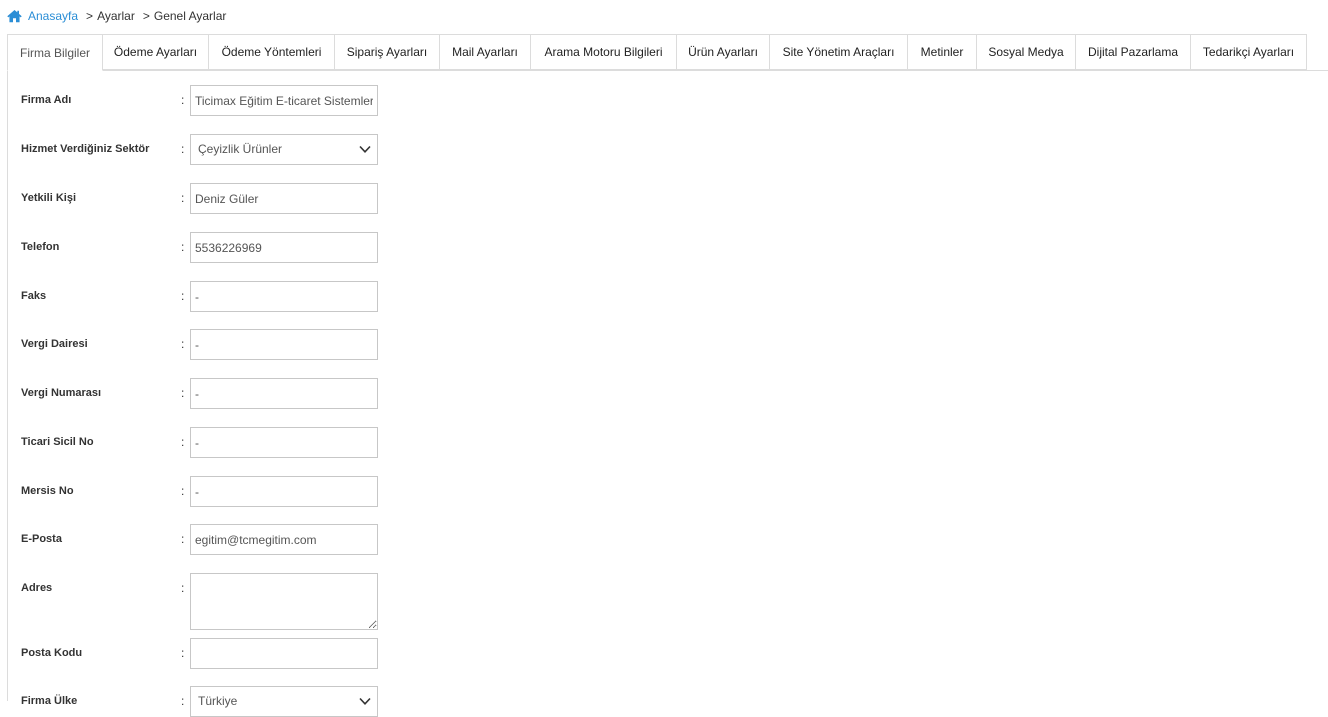 The height and width of the screenshot is (717, 1328). Describe the element at coordinates (14, 16) in the screenshot. I see `home-icon` at that location.